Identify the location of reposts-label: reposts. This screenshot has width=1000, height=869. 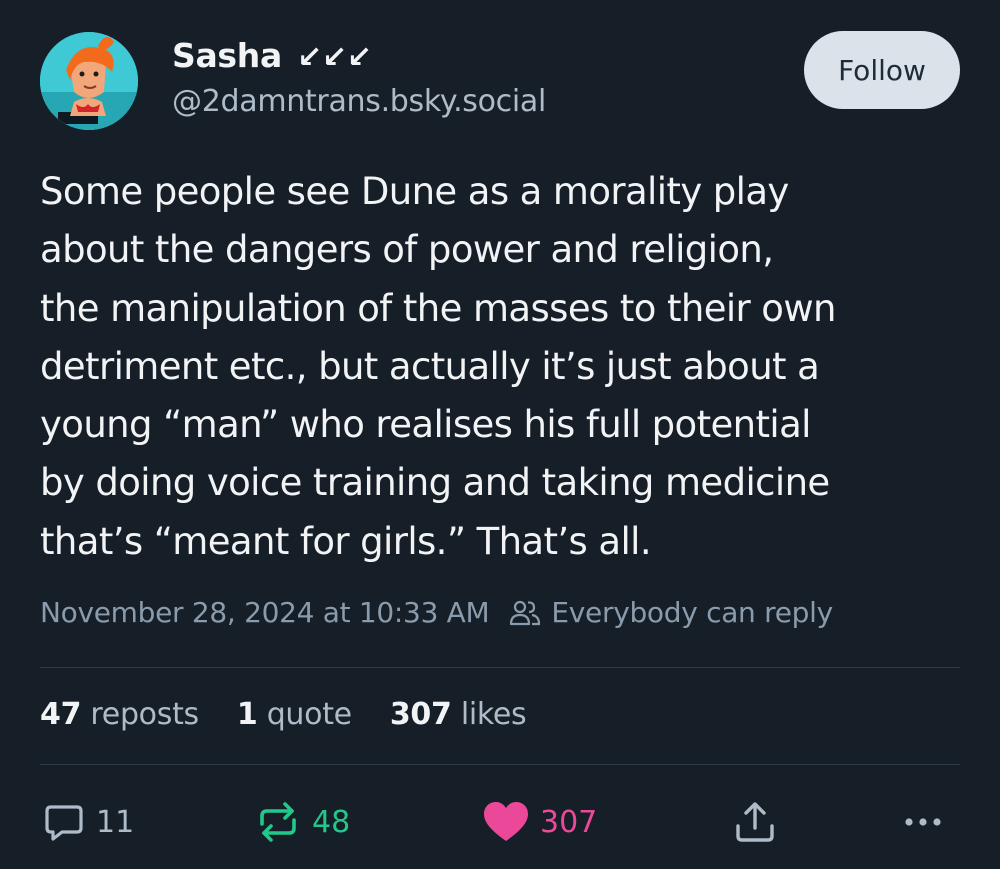
(144, 714).